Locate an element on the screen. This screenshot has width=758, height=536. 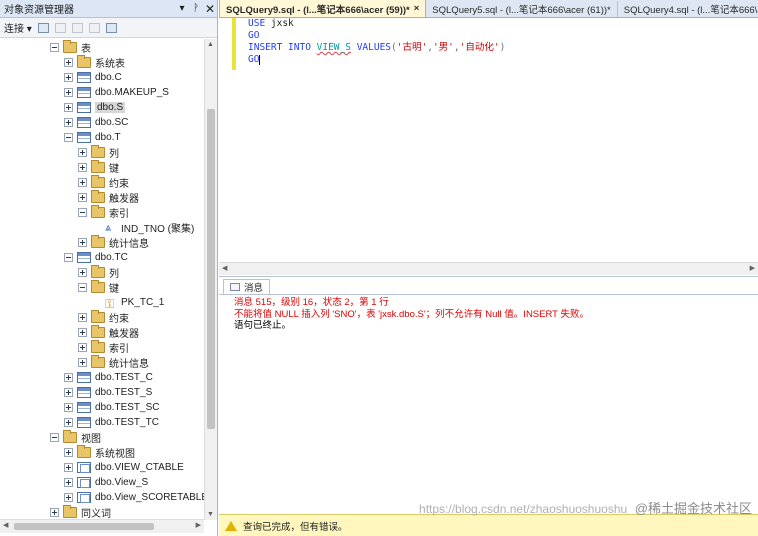
document-tab: SQLQuery4.sql - (l...笔记本666\ac is located at coordinates (688, 9).